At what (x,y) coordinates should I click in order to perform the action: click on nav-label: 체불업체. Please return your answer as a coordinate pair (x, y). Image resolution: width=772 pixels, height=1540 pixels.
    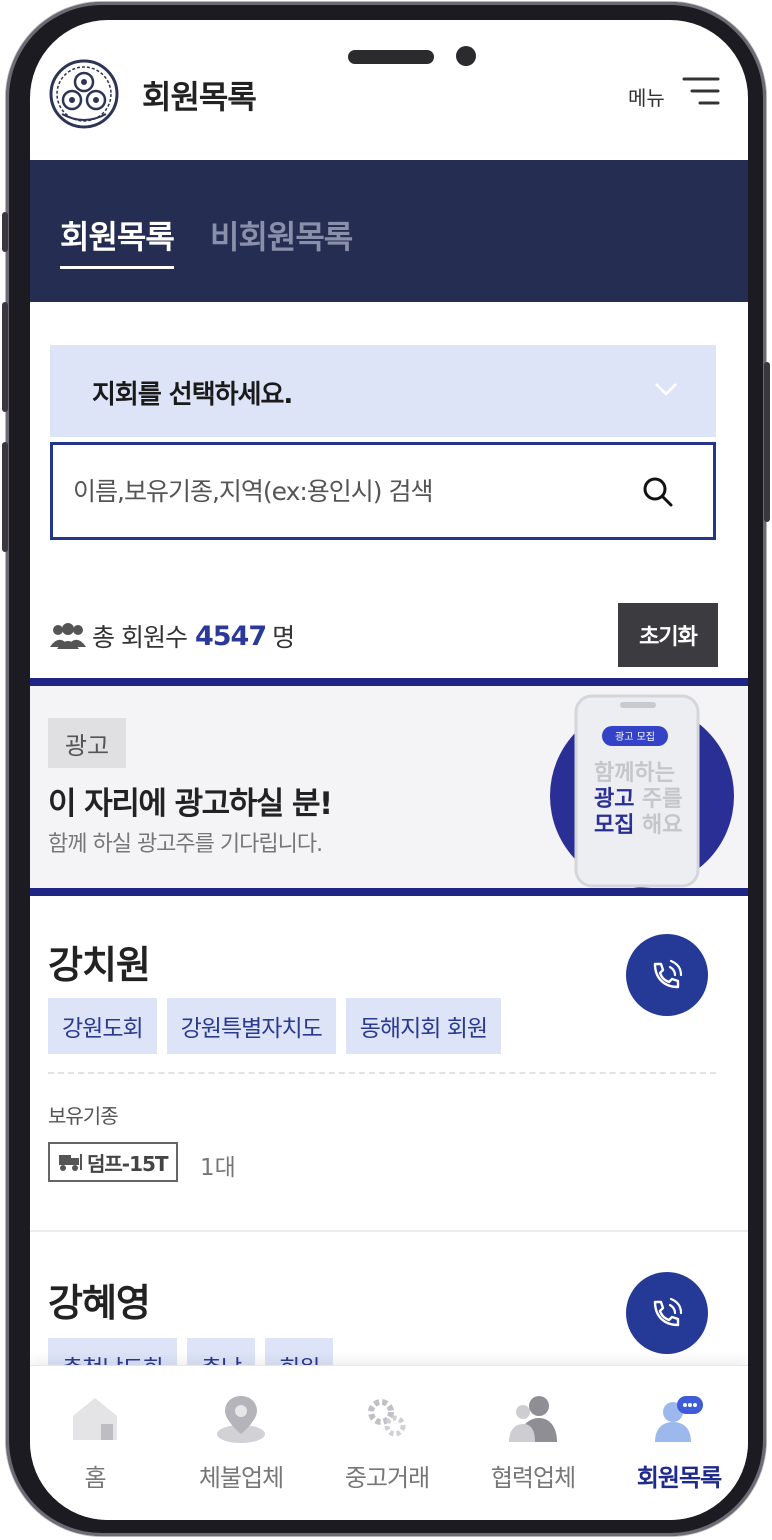
    Looking at the image, I should click on (241, 1478).